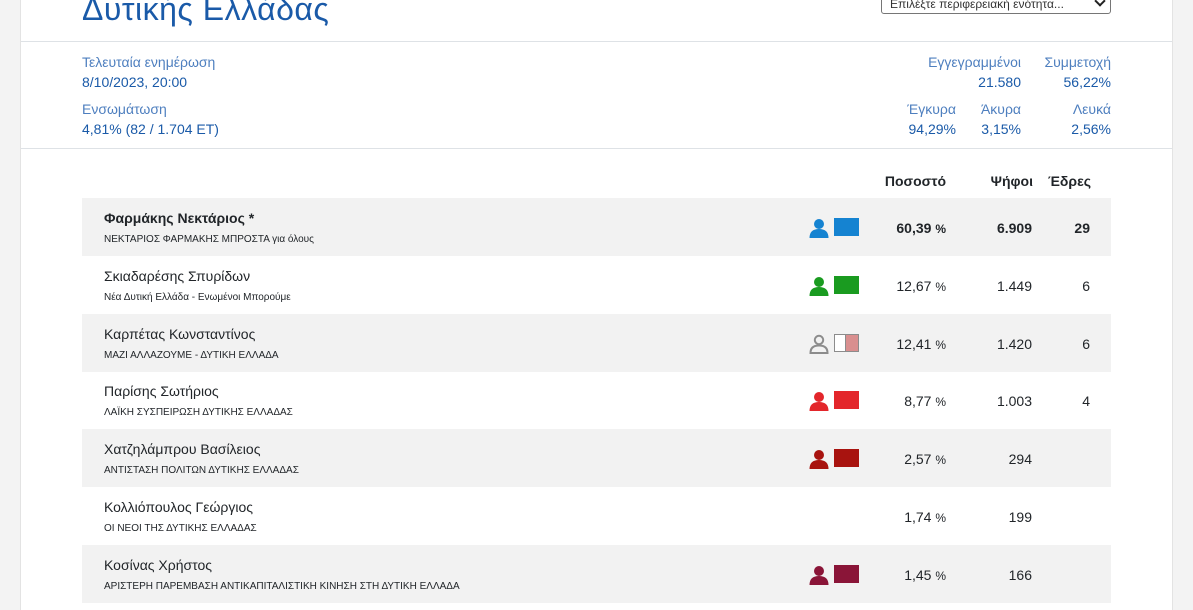 The width and height of the screenshot is (1193, 610). What do you see at coordinates (1086, 401) in the screenshot?
I see `candidate-seats: 4` at bounding box center [1086, 401].